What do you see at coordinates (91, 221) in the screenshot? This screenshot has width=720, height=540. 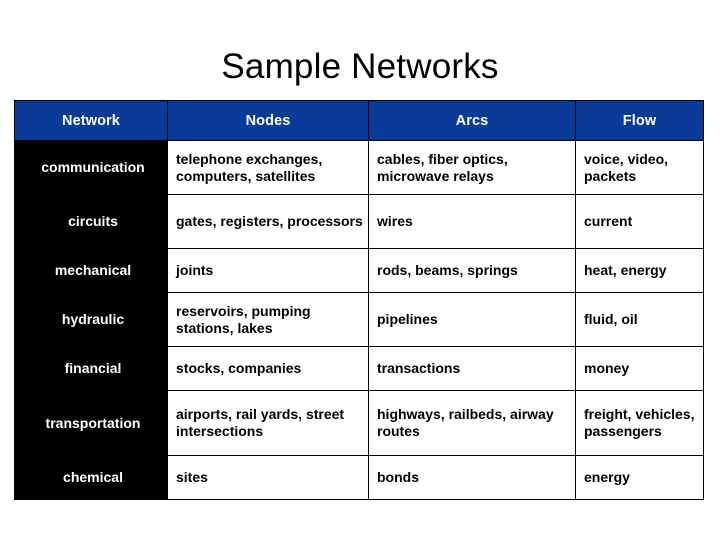 I see `cell-network: circuits` at bounding box center [91, 221].